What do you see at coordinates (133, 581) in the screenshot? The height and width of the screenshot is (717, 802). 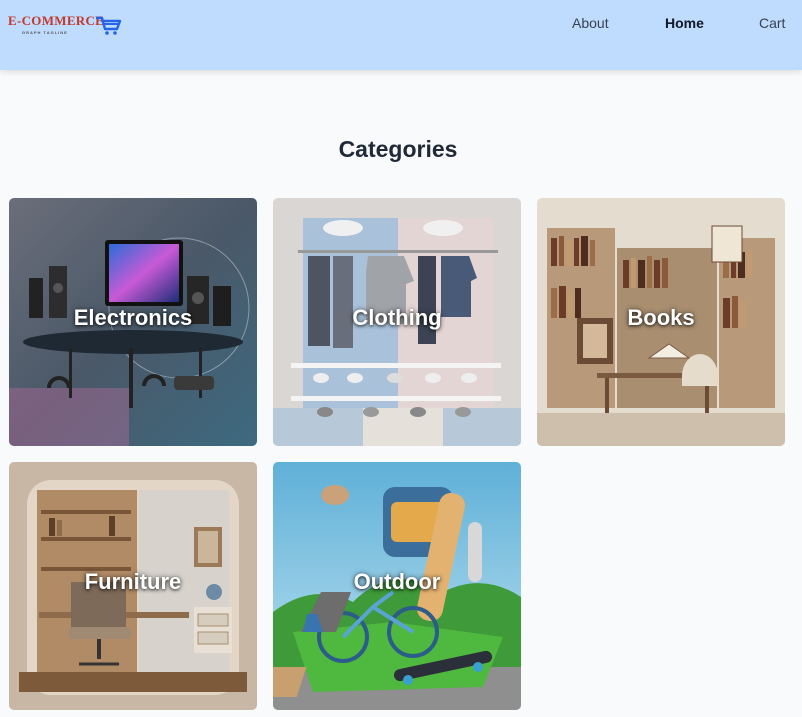 I see `category-label: Furniture` at bounding box center [133, 581].